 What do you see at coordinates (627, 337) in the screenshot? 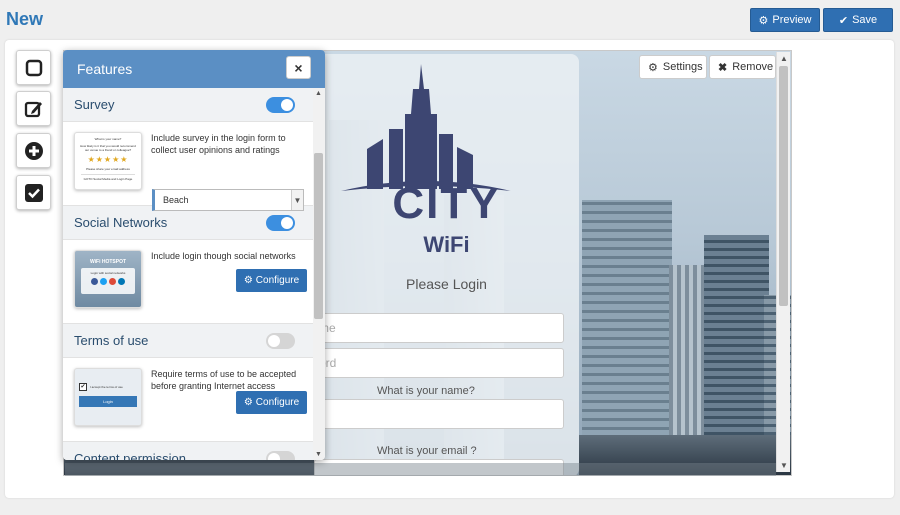
I see `background-building` at bounding box center [627, 337].